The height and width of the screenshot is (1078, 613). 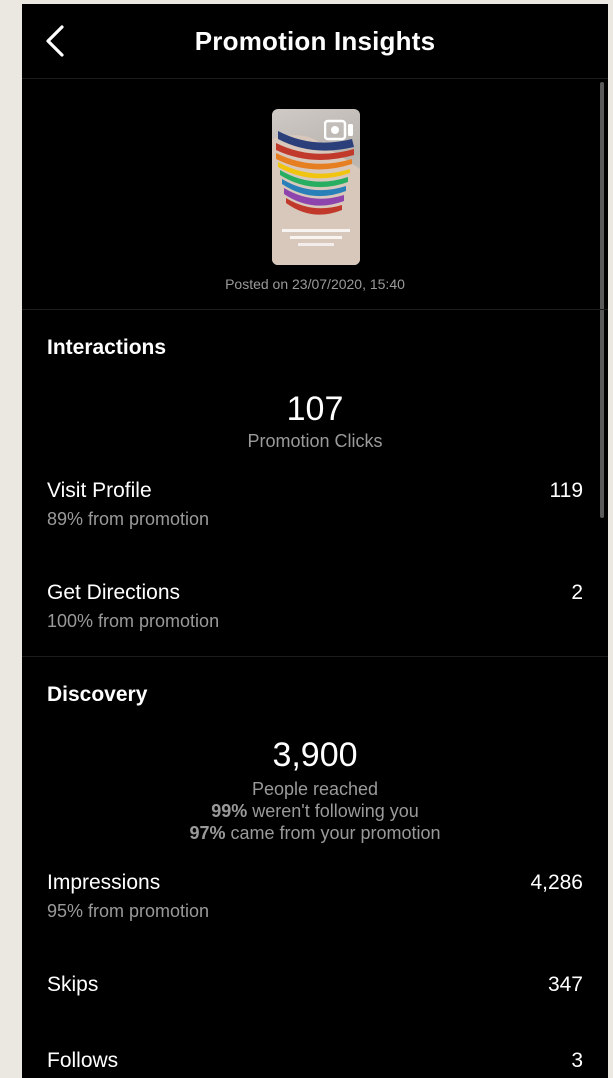 What do you see at coordinates (104, 882) in the screenshot?
I see `row-label: Impressions` at bounding box center [104, 882].